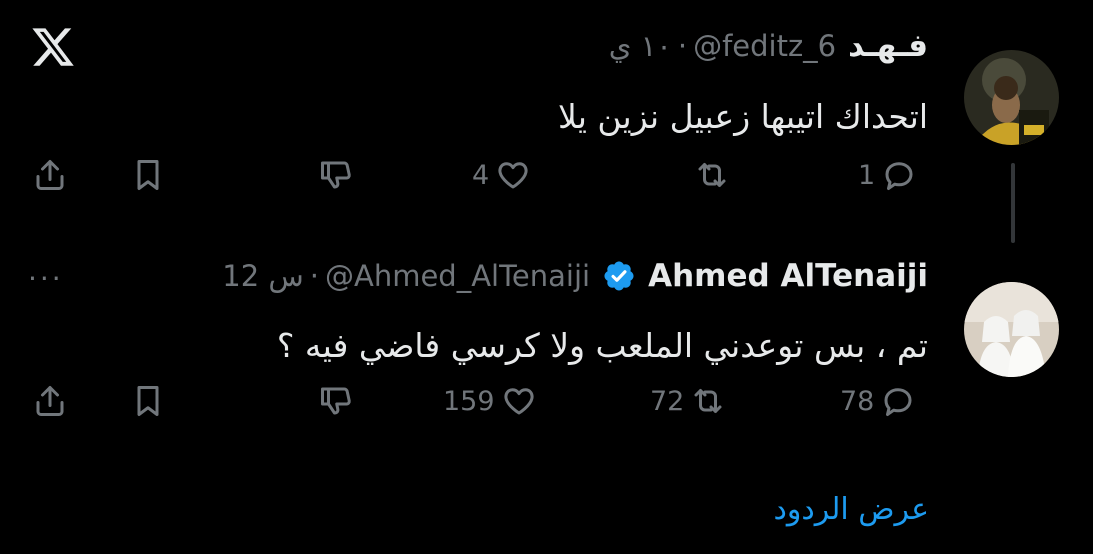 The image size is (1093, 554). I want to click on display-name: Ahmed AlTenaiji, so click(788, 276).